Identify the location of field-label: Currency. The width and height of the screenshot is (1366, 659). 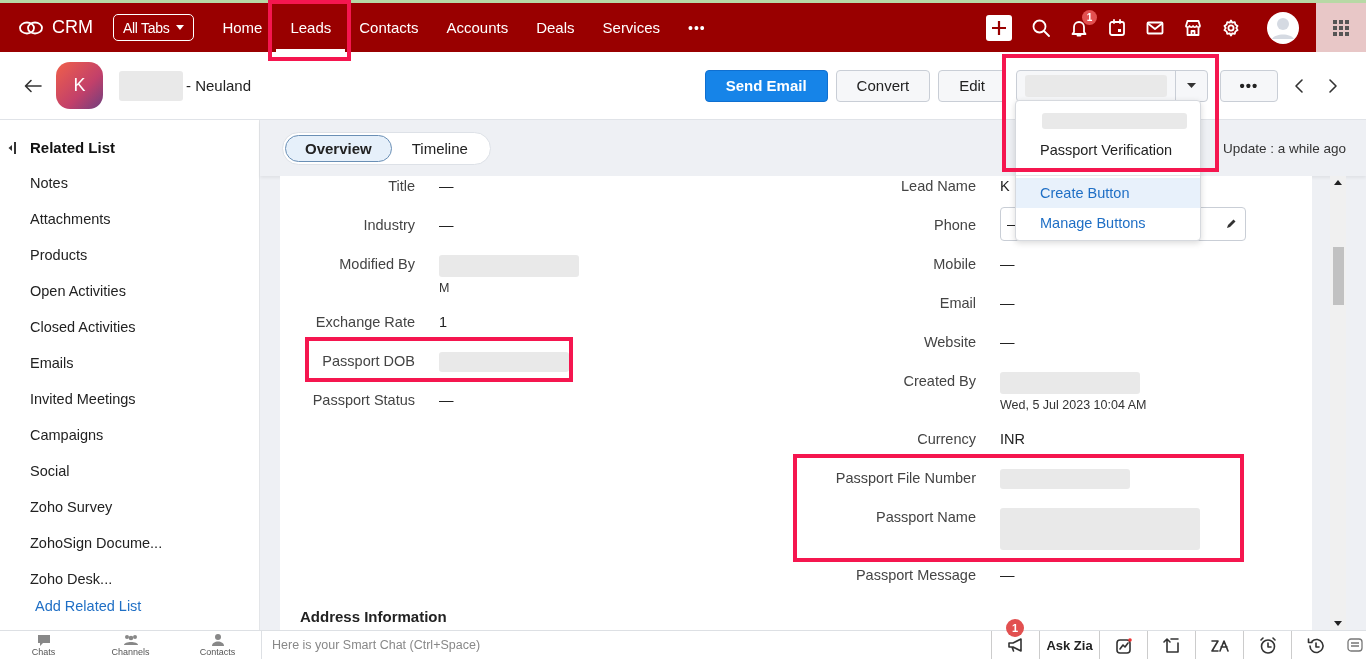
(946, 439).